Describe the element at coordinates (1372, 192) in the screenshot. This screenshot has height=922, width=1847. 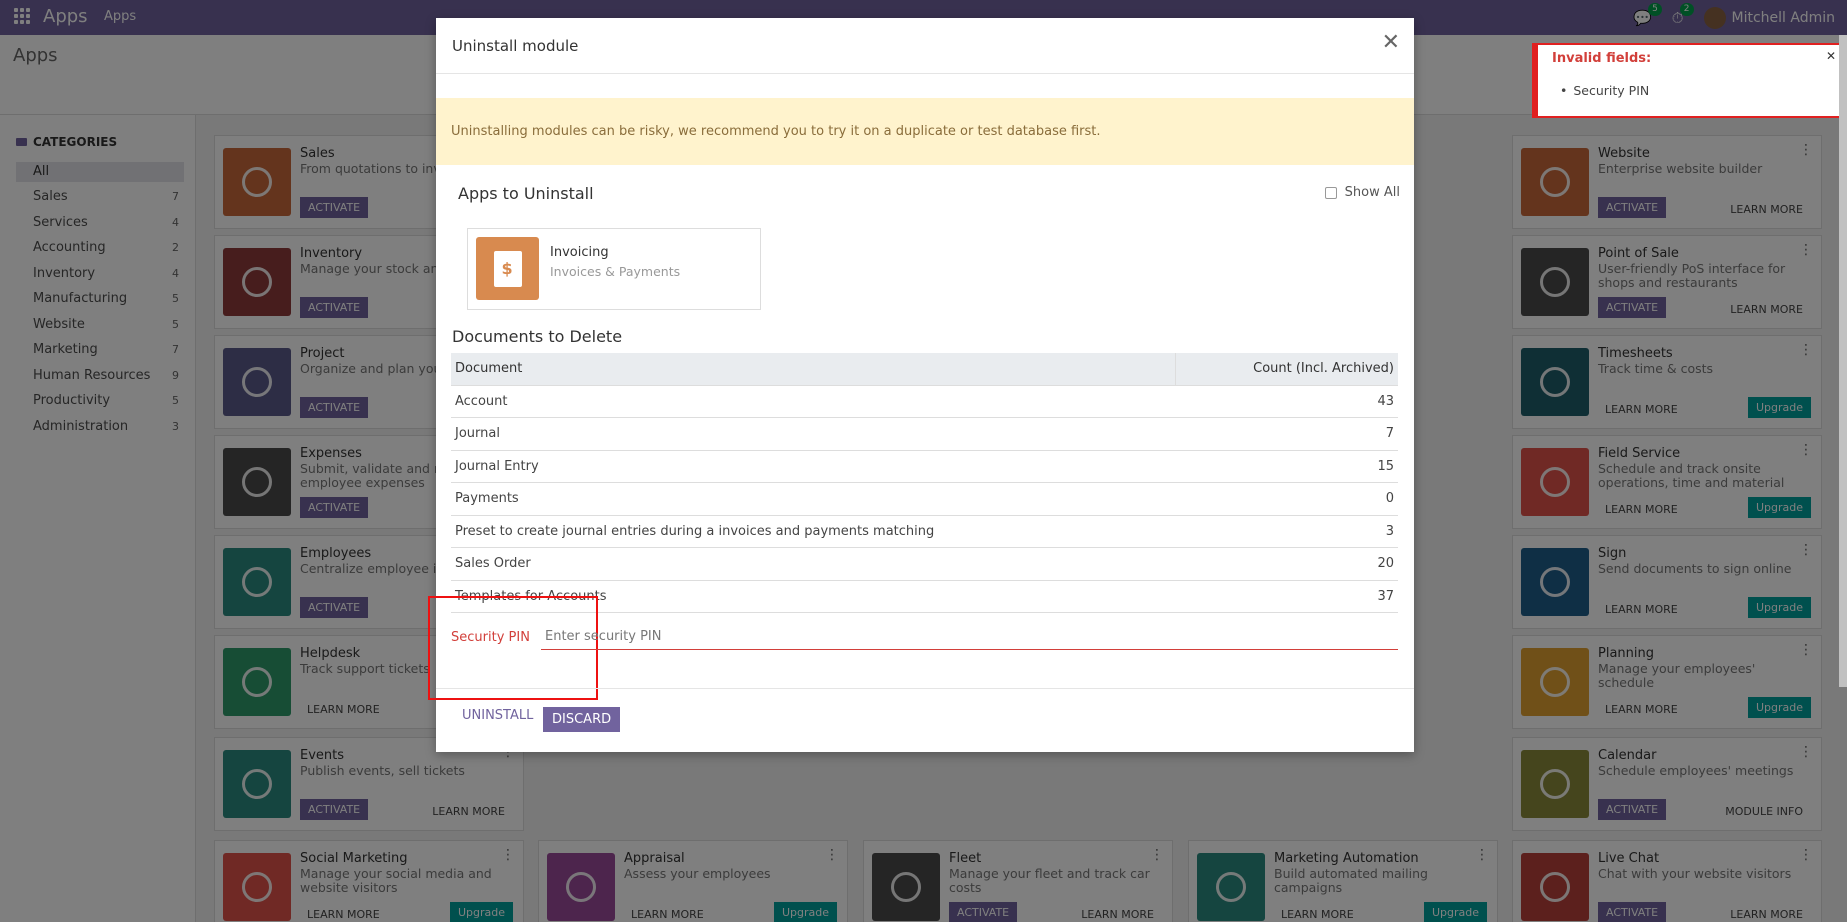
I see `show-all-label: Show All` at that location.